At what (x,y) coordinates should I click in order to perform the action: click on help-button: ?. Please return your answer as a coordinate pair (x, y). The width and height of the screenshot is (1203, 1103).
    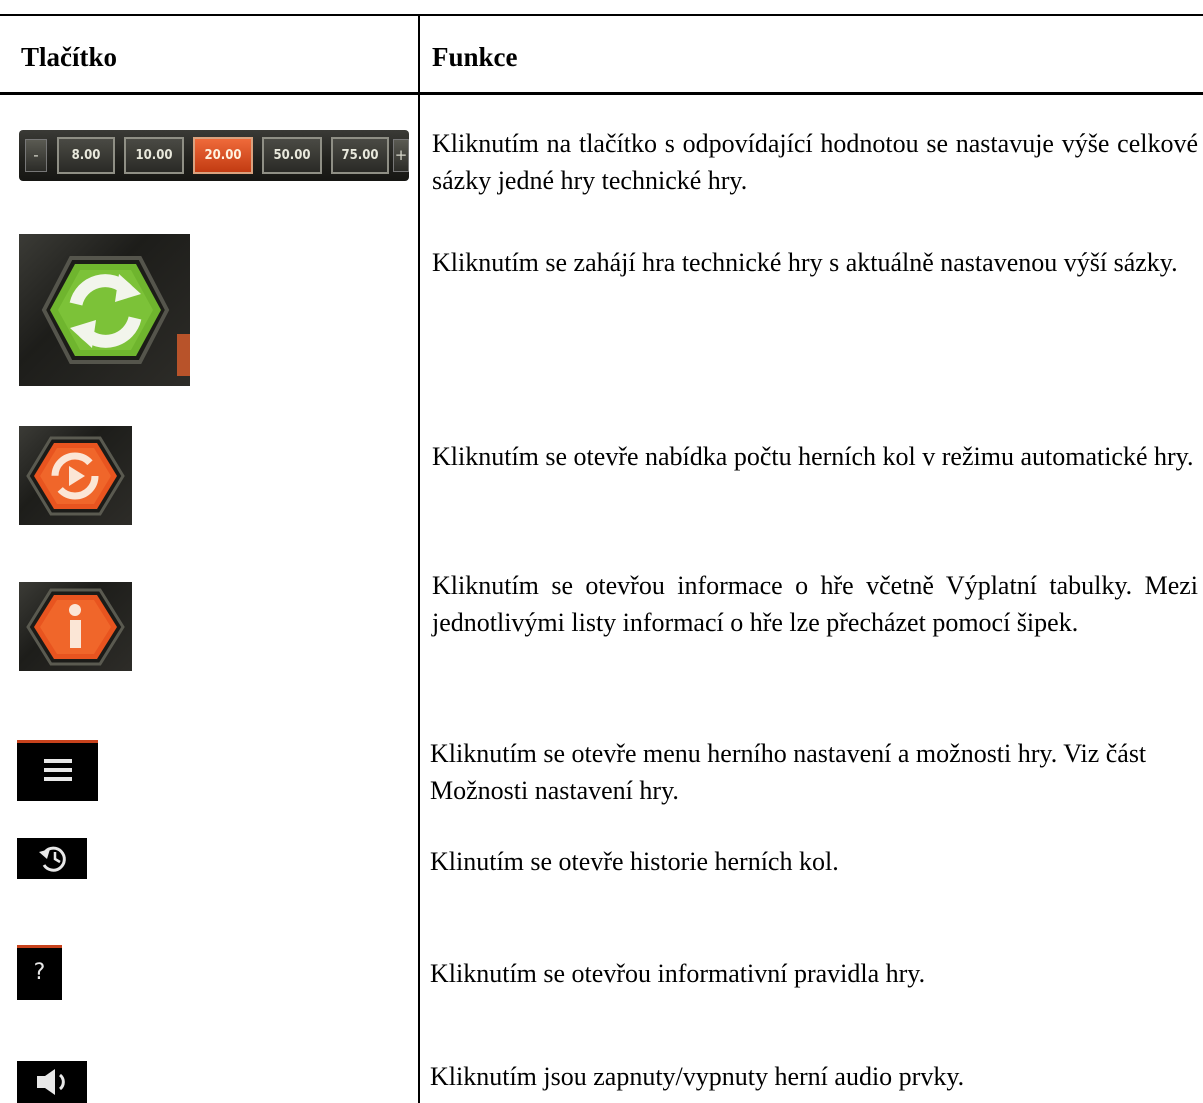
    Looking at the image, I should click on (39, 972).